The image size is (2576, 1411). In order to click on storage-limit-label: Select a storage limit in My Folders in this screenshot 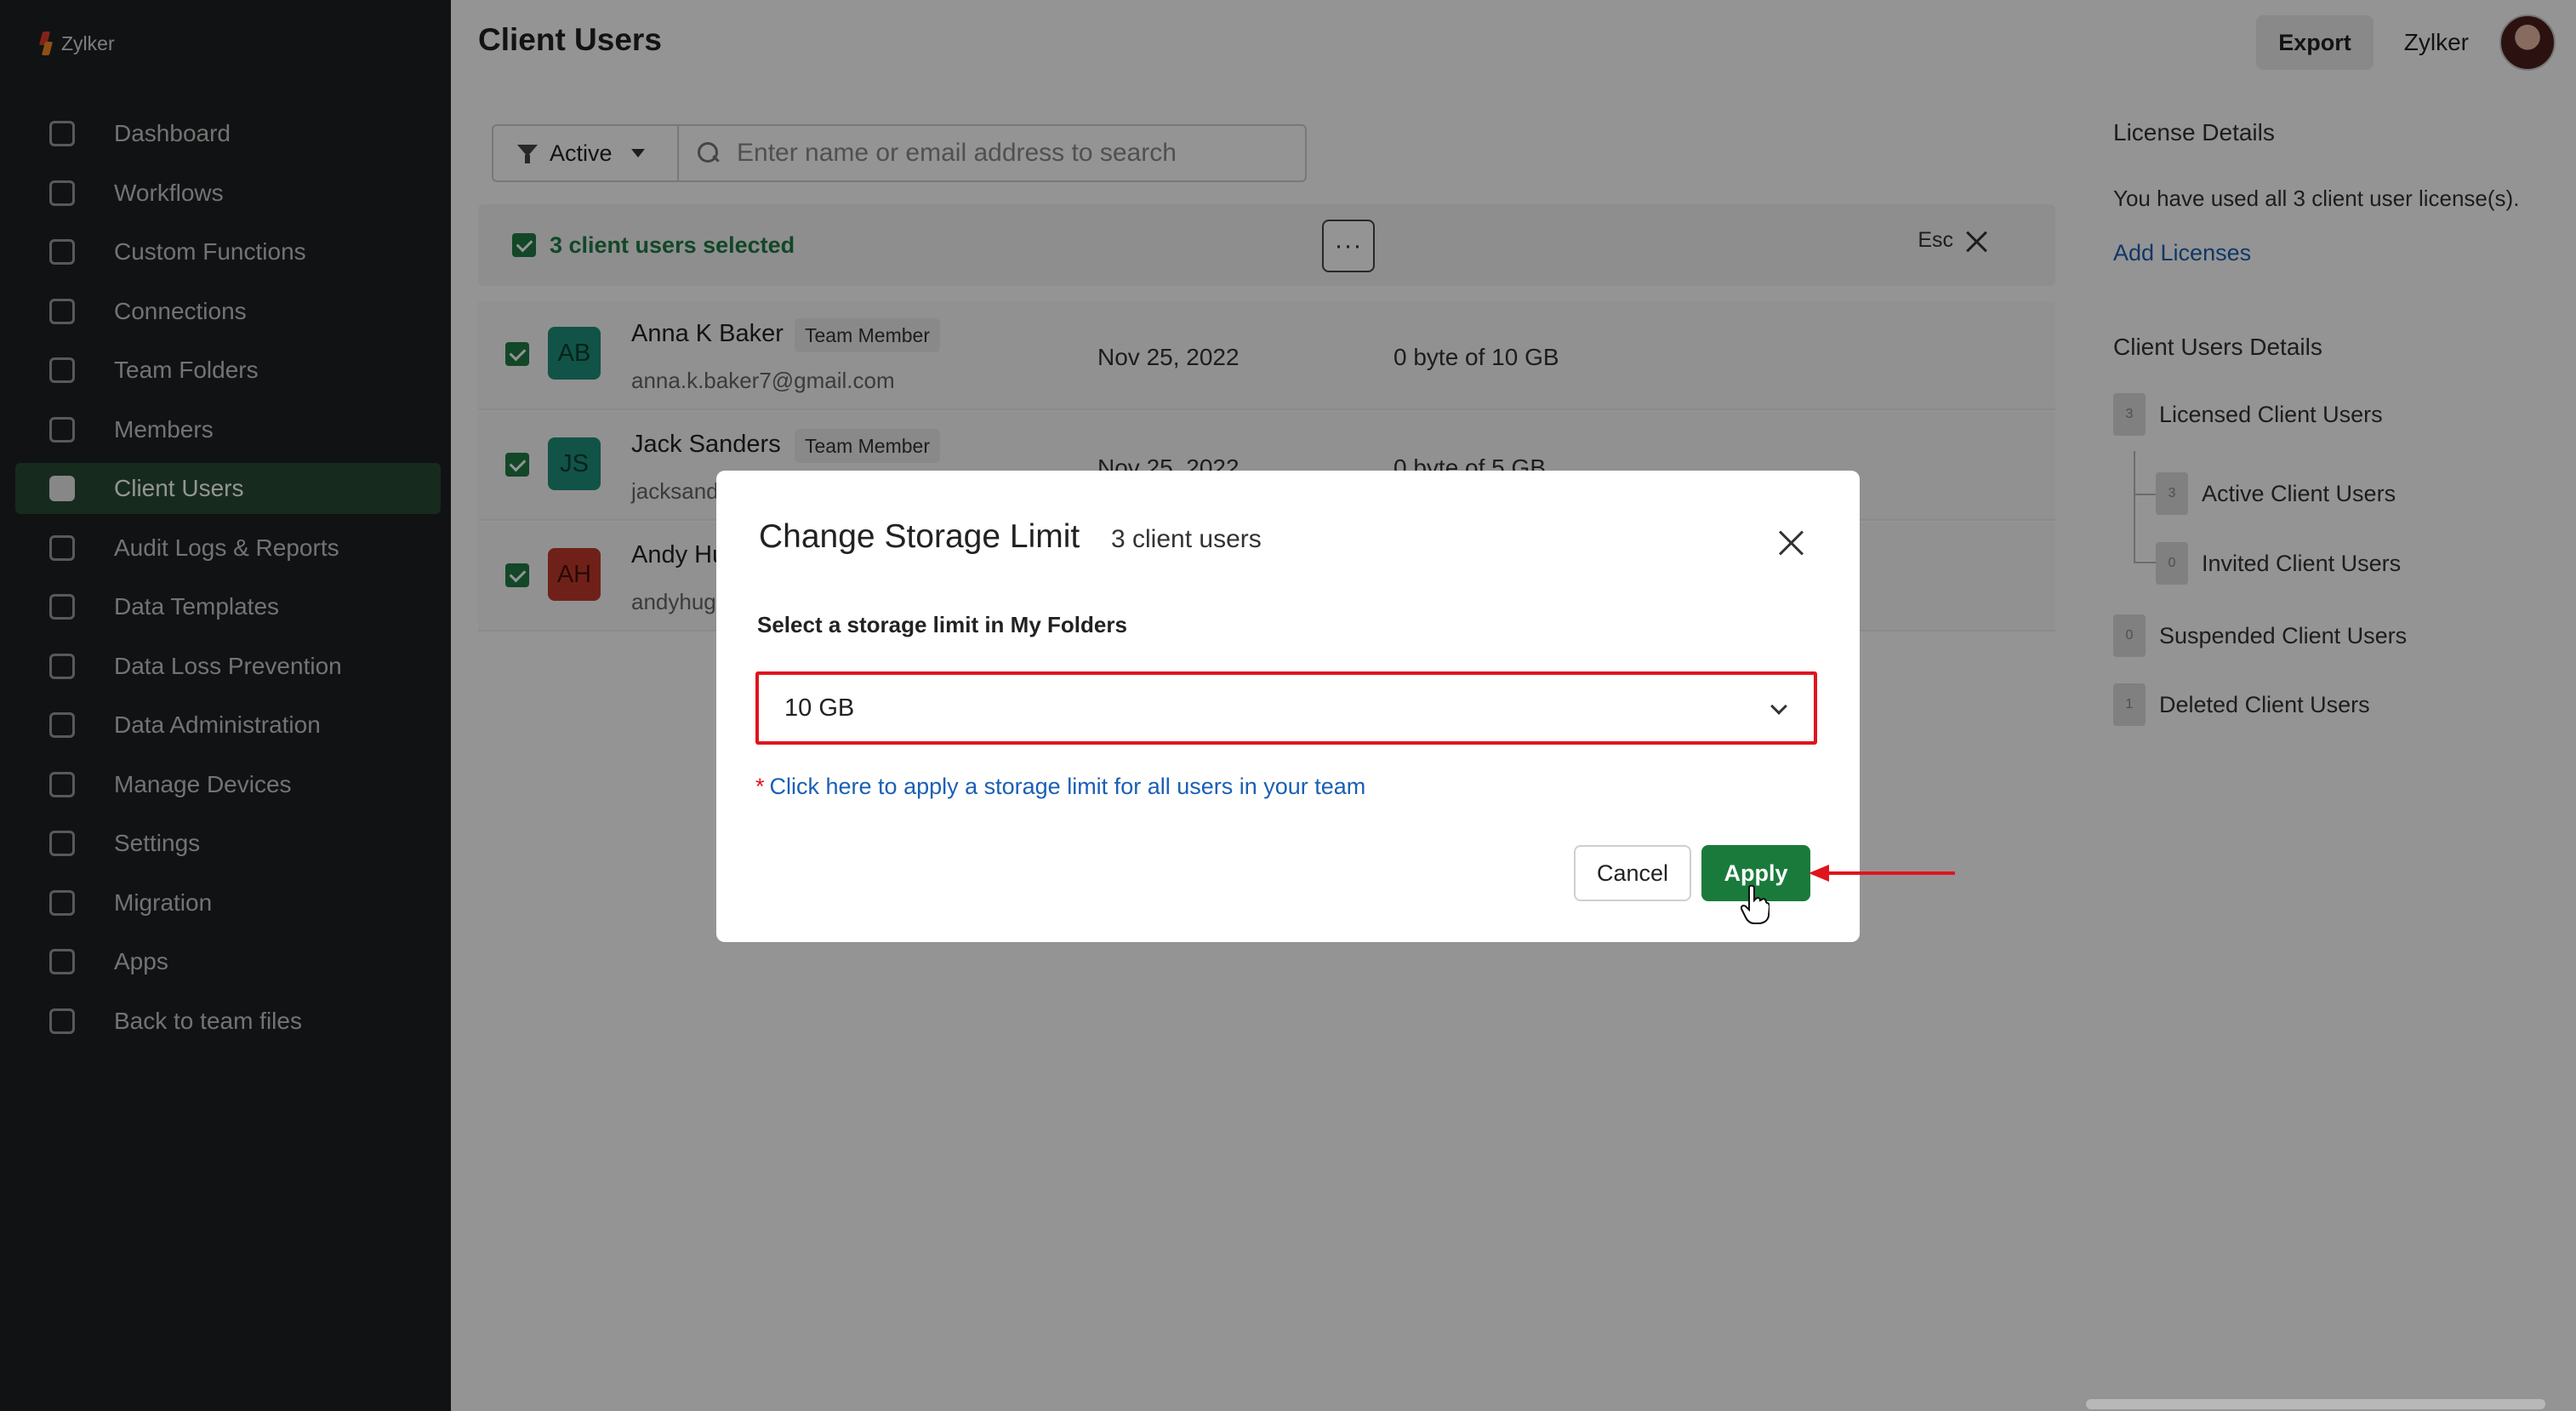, I will do `click(942, 624)`.